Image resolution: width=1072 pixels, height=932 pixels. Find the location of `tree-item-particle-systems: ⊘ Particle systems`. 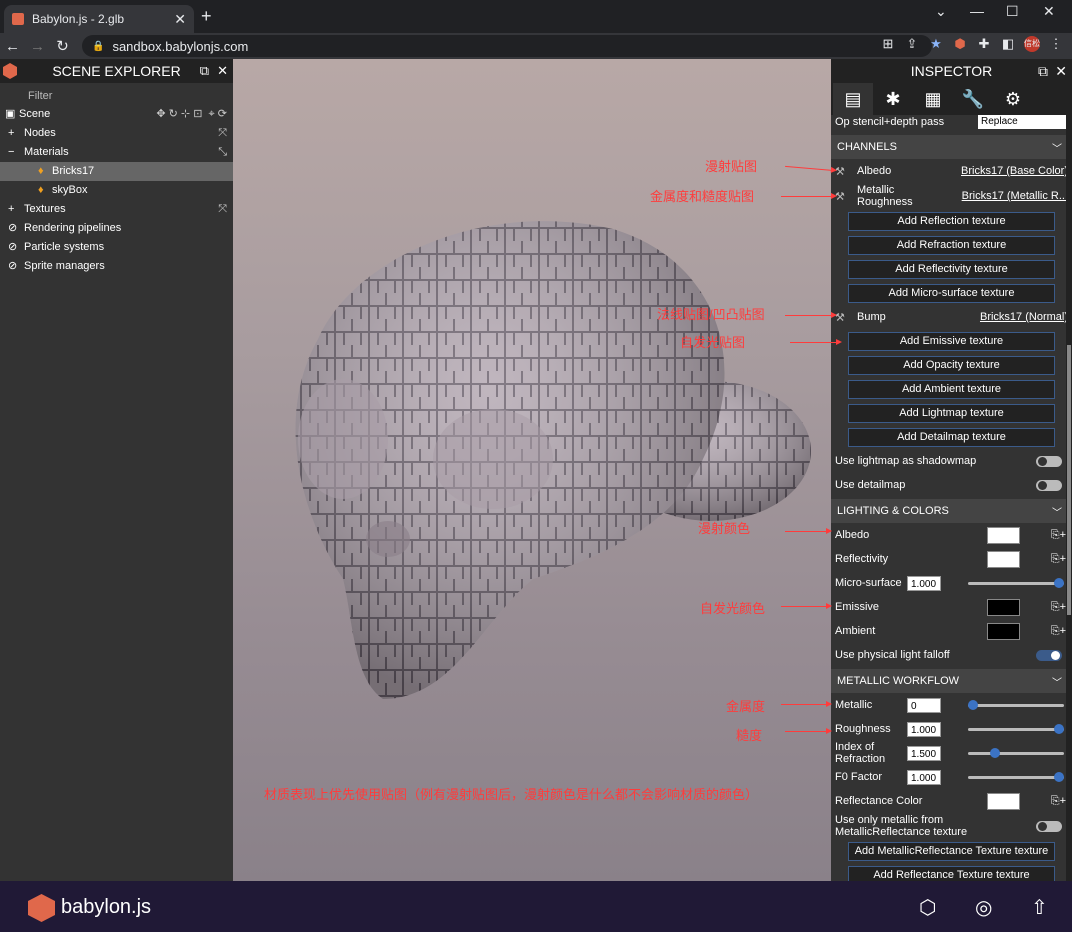

tree-item-particle-systems: ⊘ Particle systems is located at coordinates (116, 247).